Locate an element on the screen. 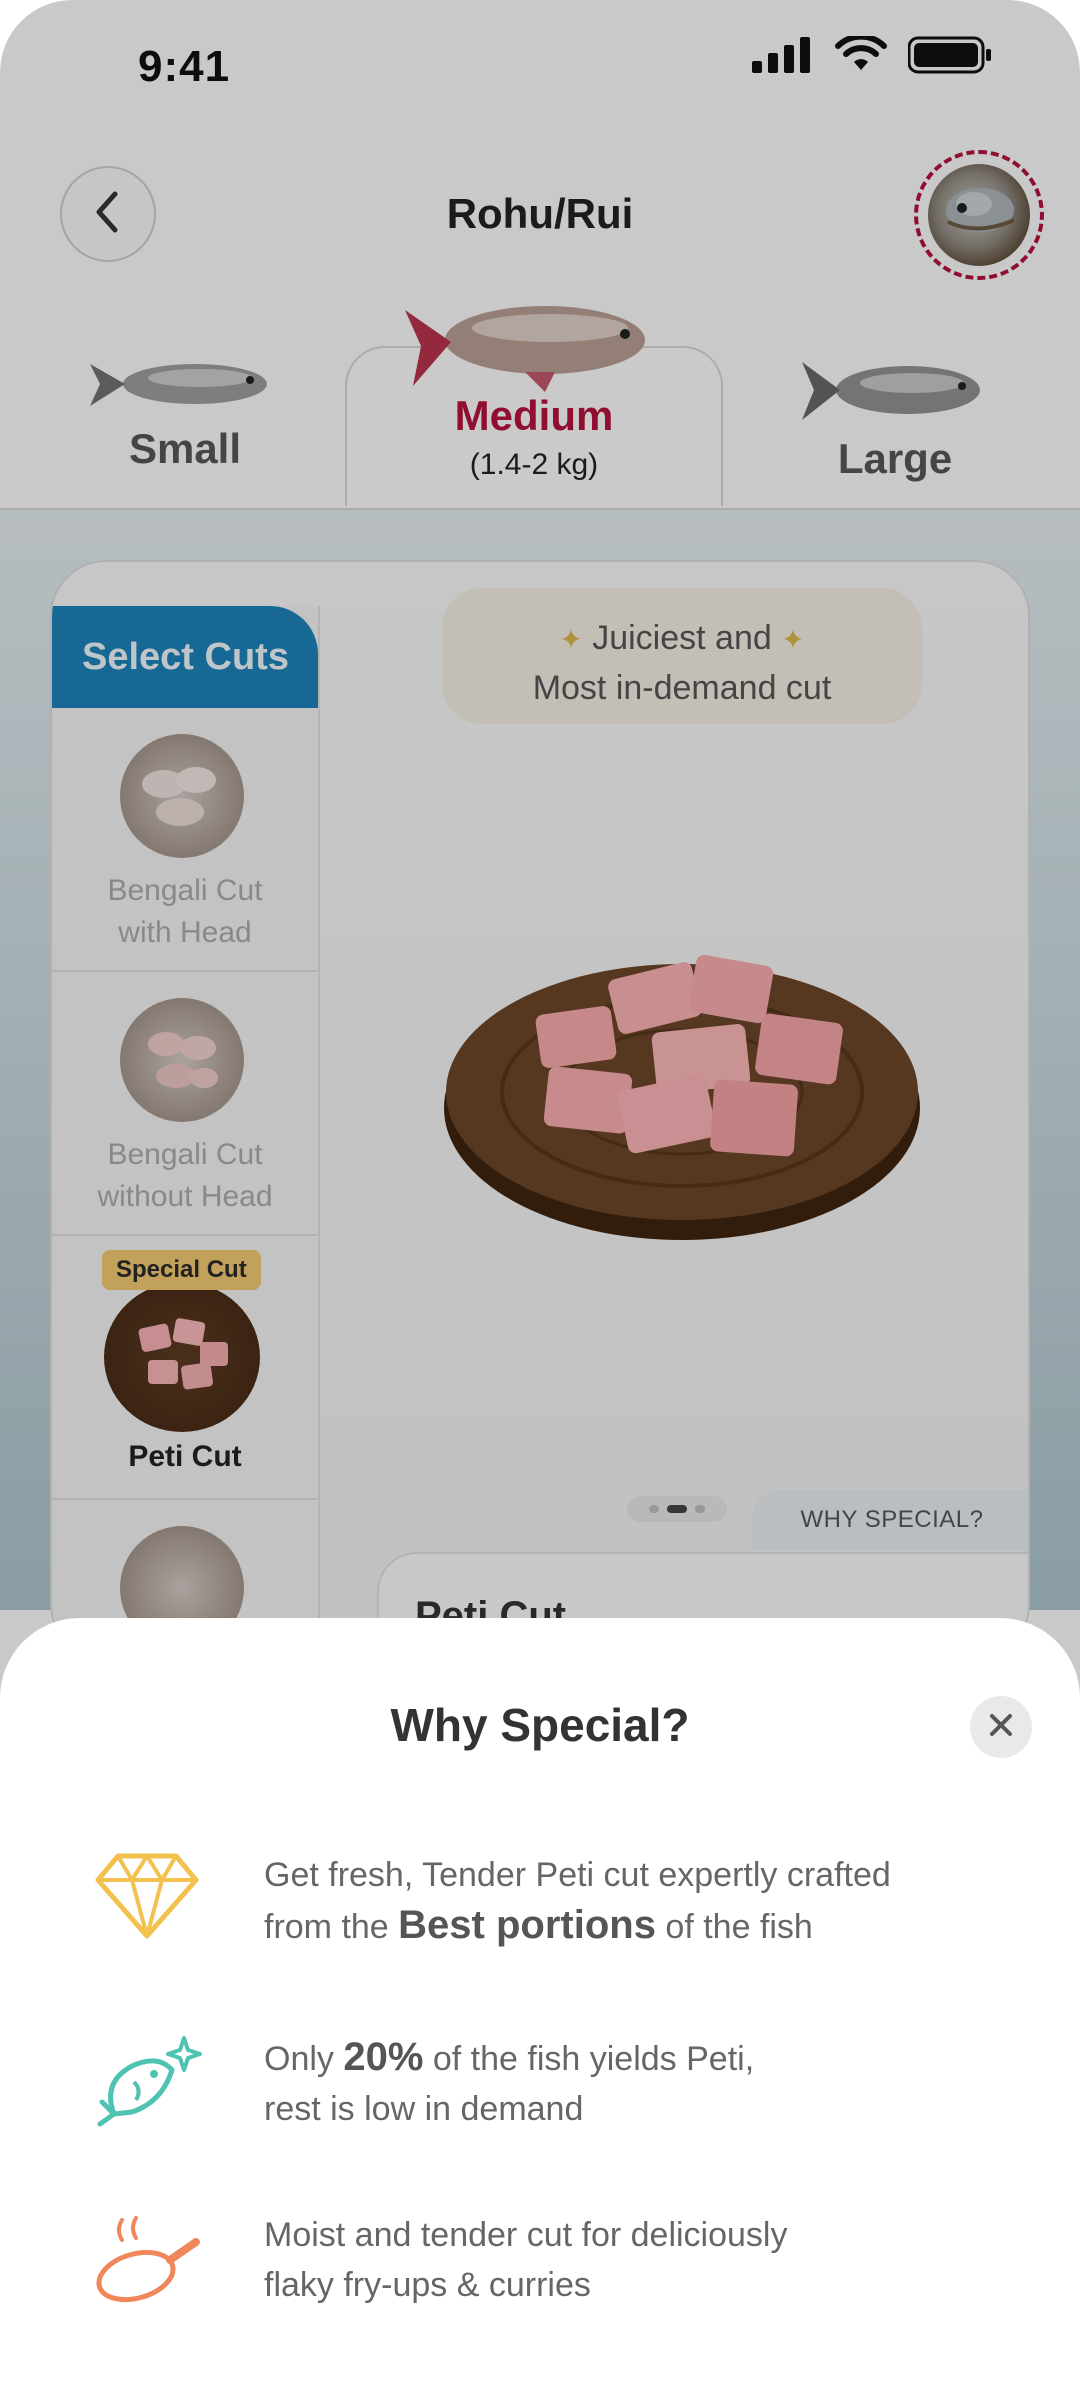  sparkle-fish-icon is located at coordinates (147, 2087).